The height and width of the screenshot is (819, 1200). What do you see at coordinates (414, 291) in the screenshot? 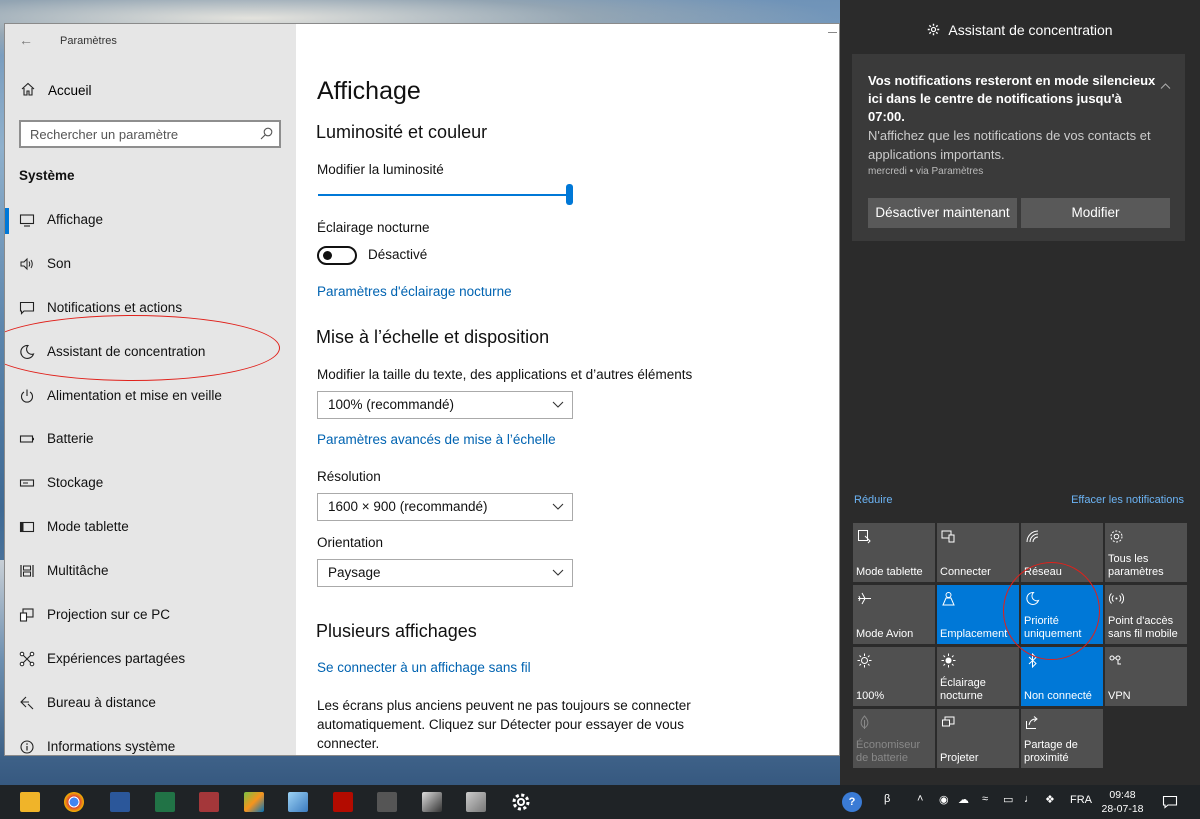
I see `night-light-settings-link: Paramètres d'éclairage nocturne` at bounding box center [414, 291].